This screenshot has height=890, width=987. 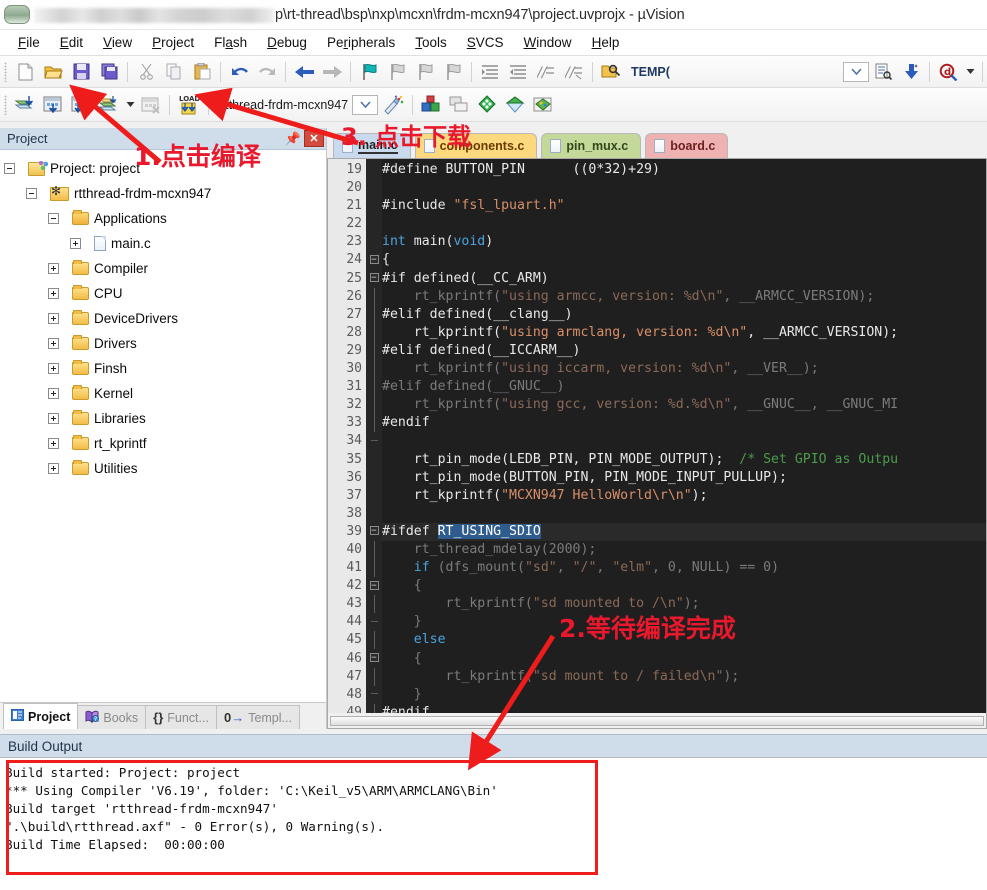 What do you see at coordinates (611, 72) in the screenshot?
I see `find-in-files-icon` at bounding box center [611, 72].